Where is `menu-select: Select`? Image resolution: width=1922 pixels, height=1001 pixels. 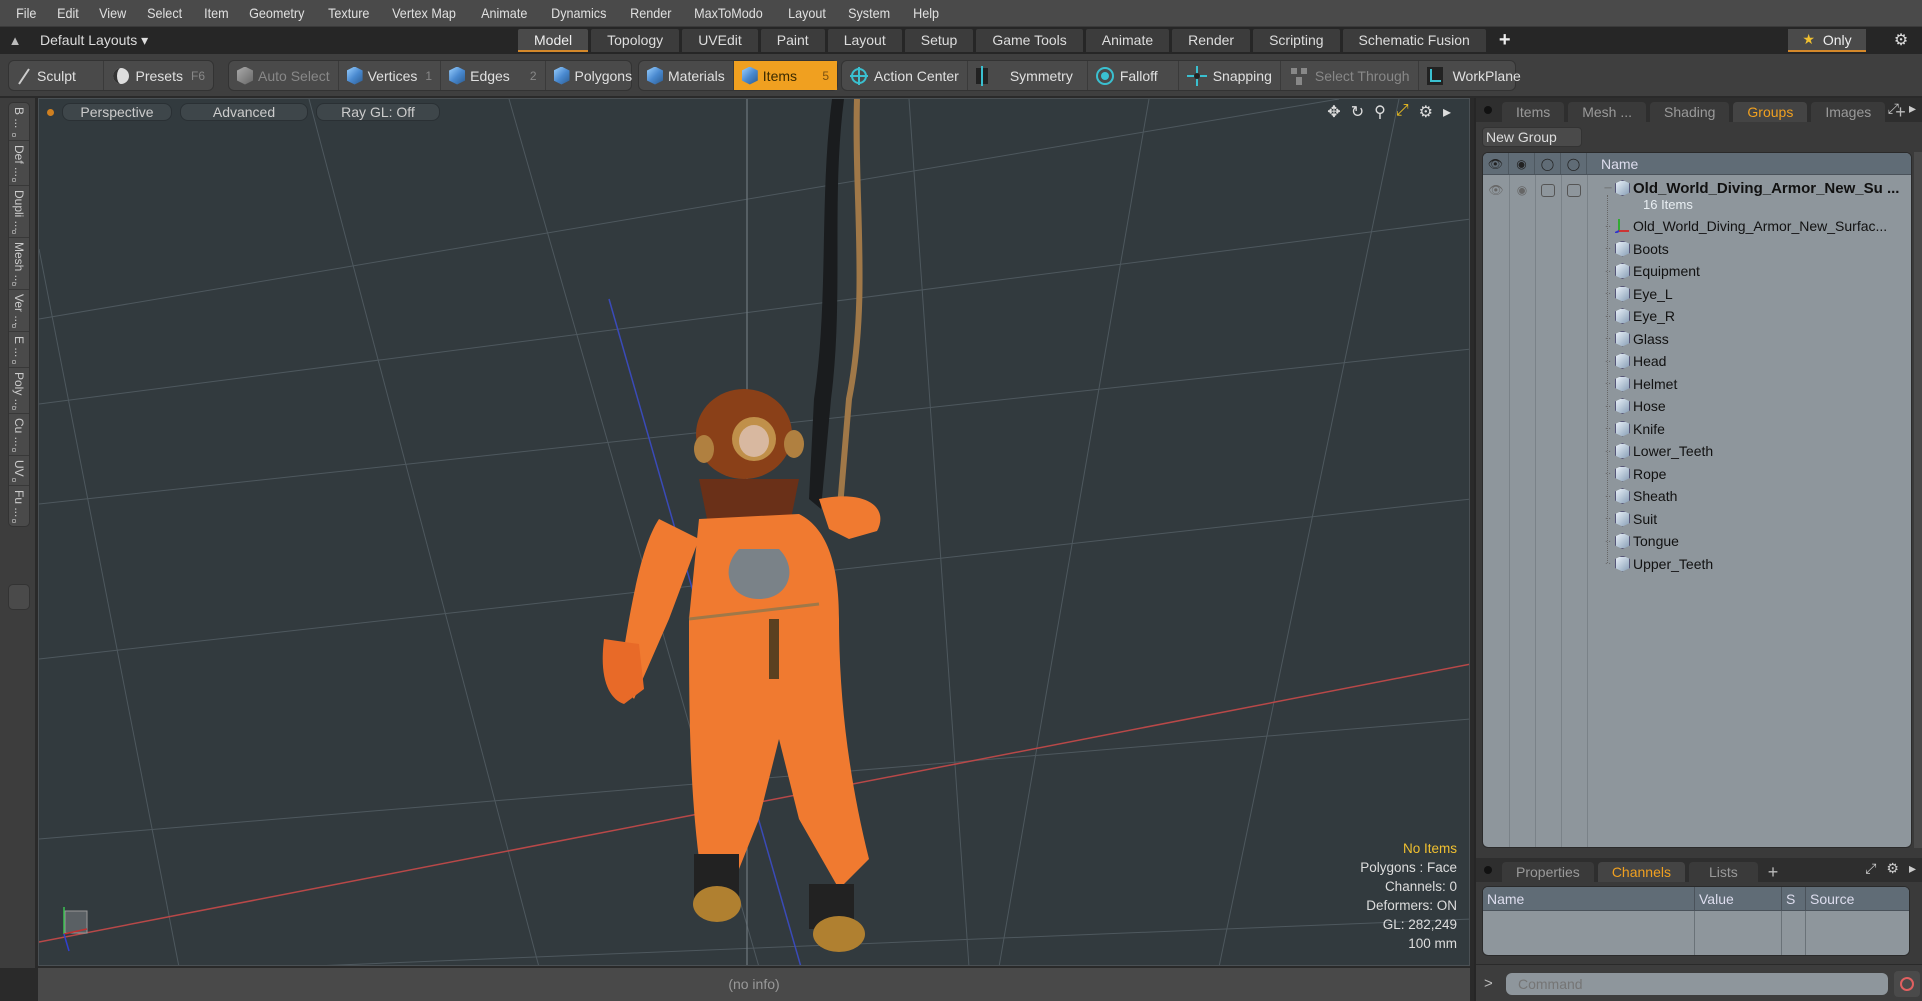 menu-select: Select is located at coordinates (164, 13).